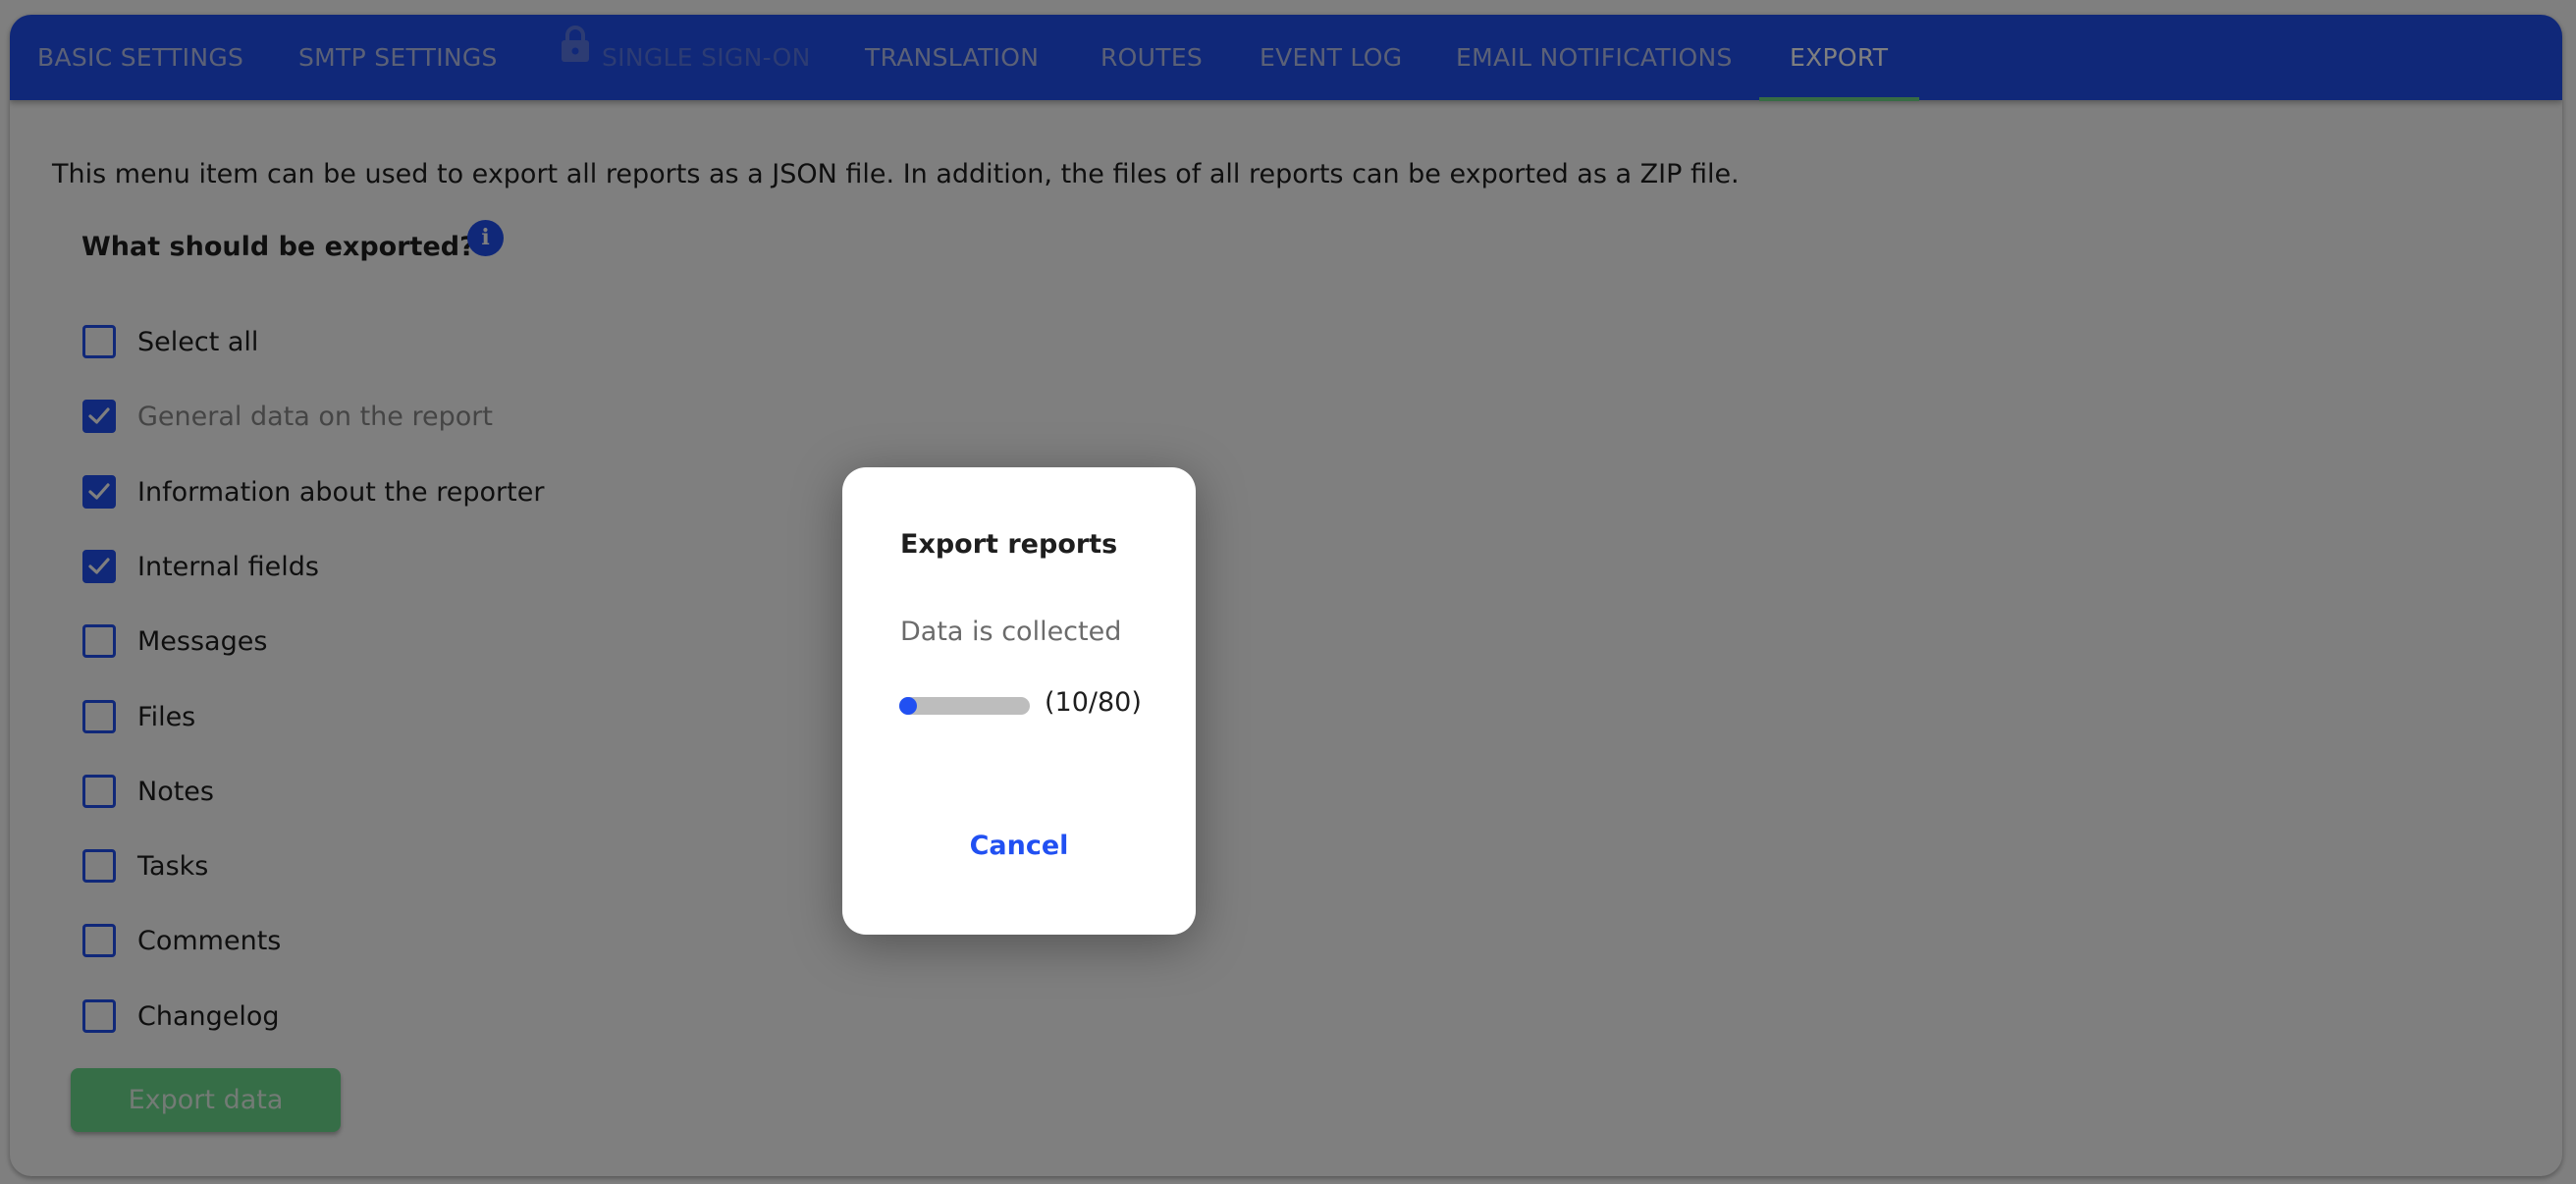  Describe the element at coordinates (1093, 702) in the screenshot. I see `progress-count: (10/80)` at that location.